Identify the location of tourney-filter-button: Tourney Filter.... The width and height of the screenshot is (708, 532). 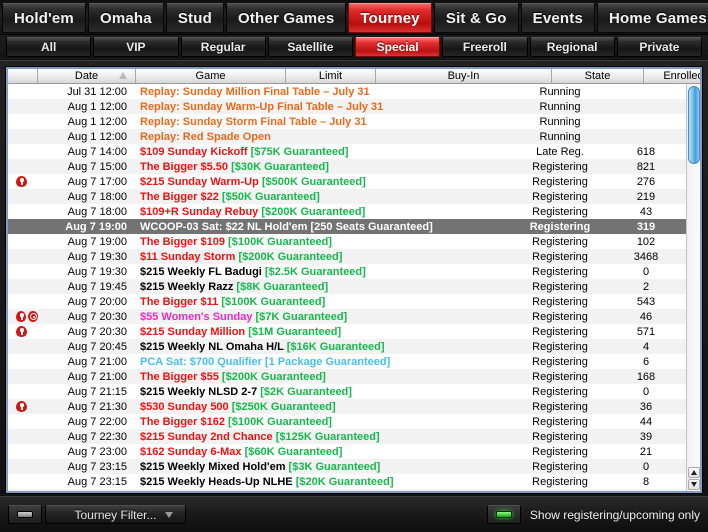
(115, 514).